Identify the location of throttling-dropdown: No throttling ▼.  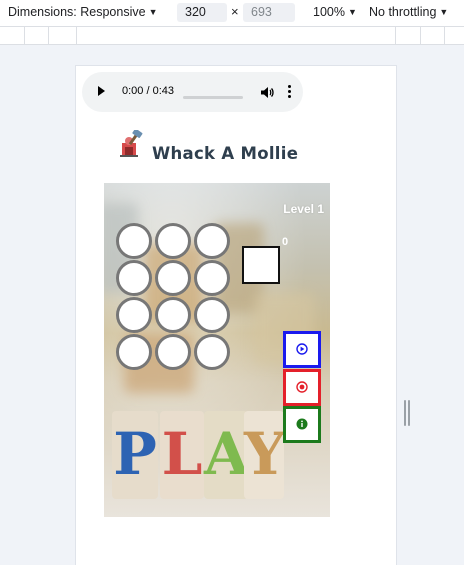
(408, 12).